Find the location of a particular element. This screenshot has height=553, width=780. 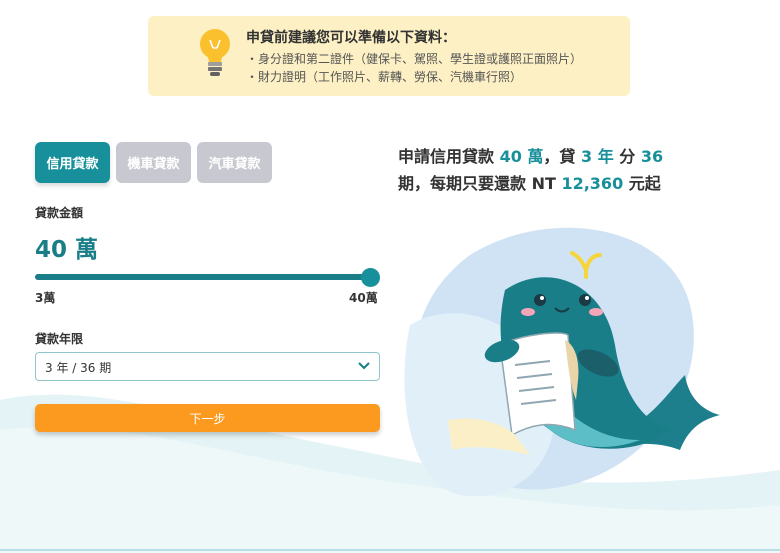

next-step-button: 下一步 is located at coordinates (207, 418).